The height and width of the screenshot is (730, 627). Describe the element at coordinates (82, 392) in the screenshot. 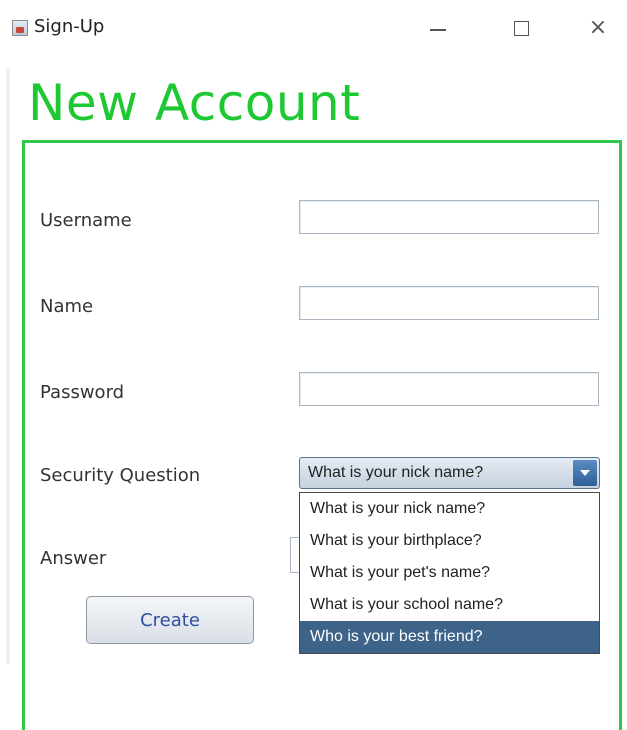

I see `password-label: Password` at that location.